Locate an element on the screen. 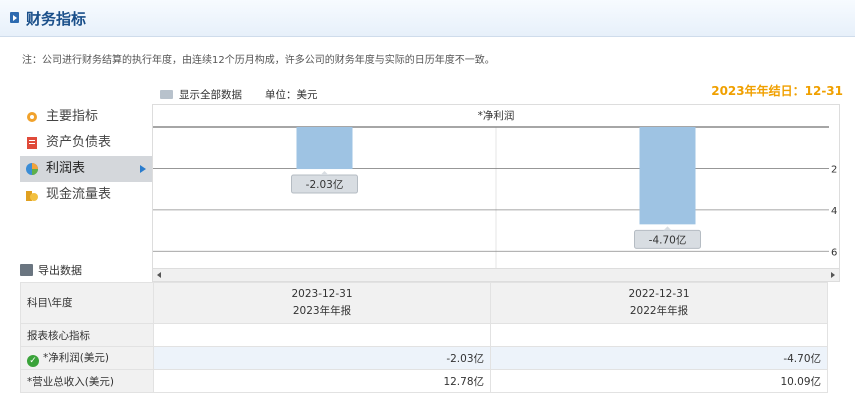  cell-value: -4.70亿 is located at coordinates (659, 358).